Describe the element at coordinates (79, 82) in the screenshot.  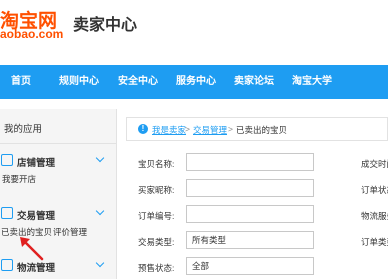
I see `nav-item-rules: 规则中心` at that location.